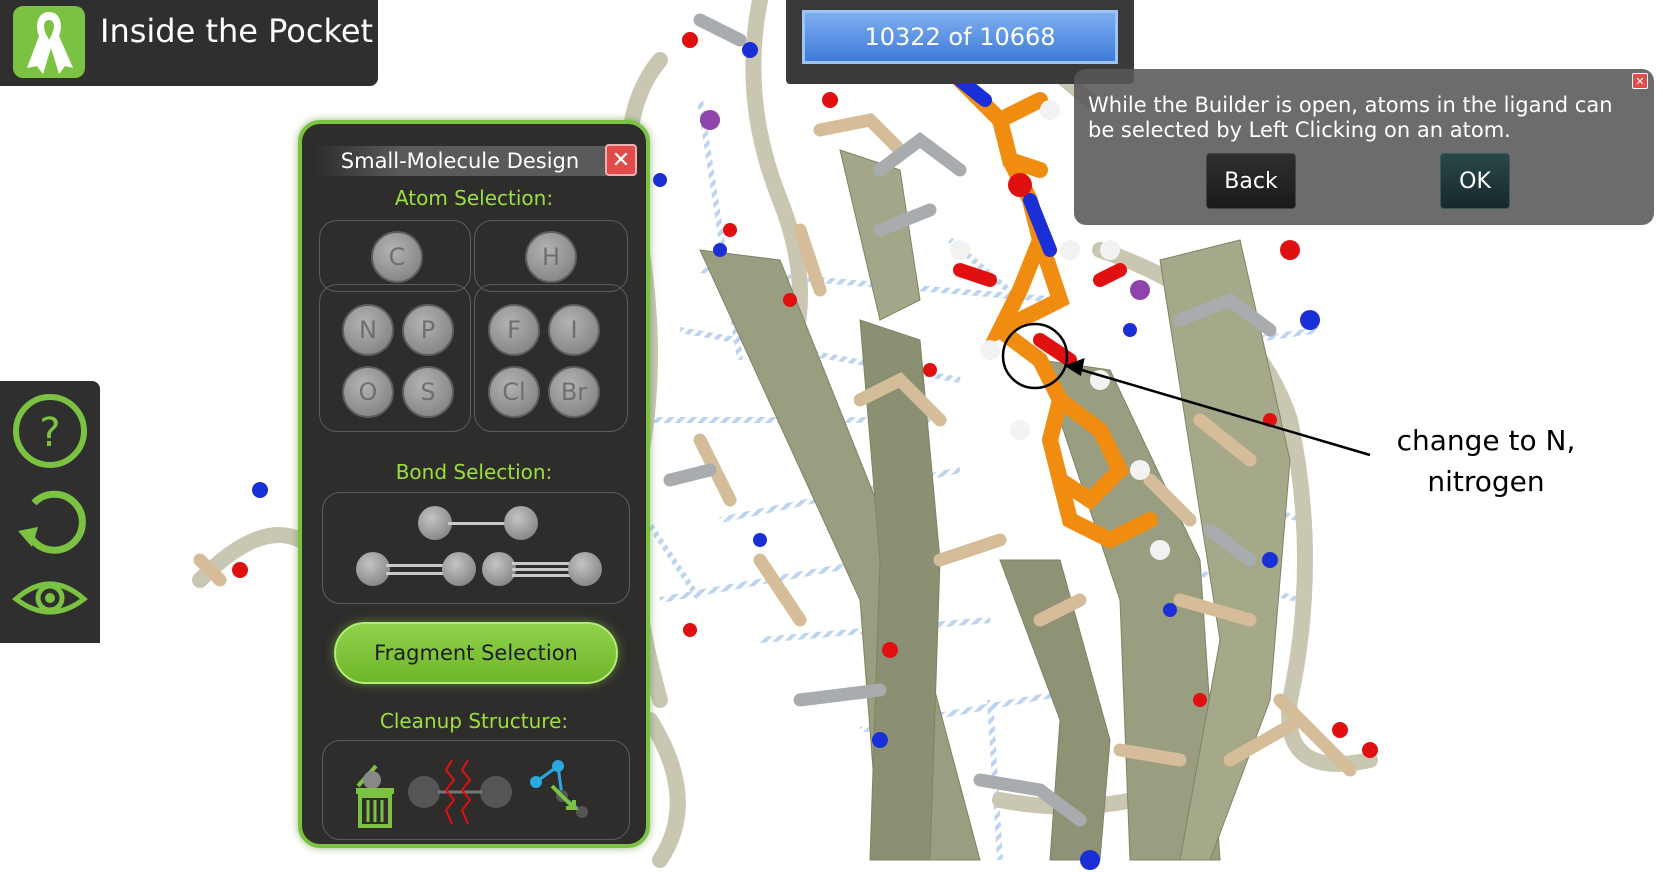 The width and height of the screenshot is (1663, 872). I want to click on help-icon: ?, so click(50, 431).